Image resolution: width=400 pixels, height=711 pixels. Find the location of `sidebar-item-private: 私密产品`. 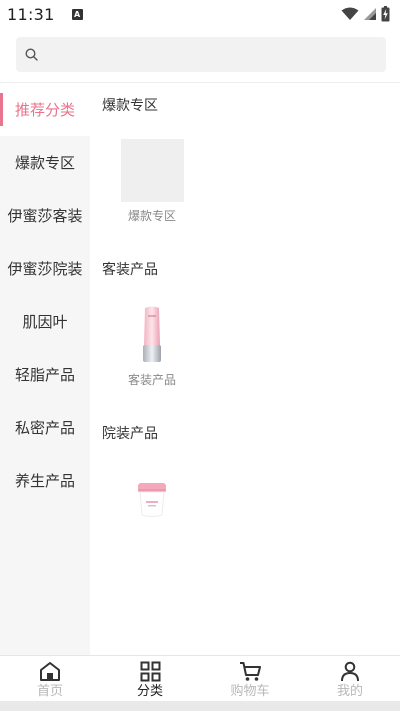

sidebar-item-private: 私密产品 is located at coordinates (45, 427).